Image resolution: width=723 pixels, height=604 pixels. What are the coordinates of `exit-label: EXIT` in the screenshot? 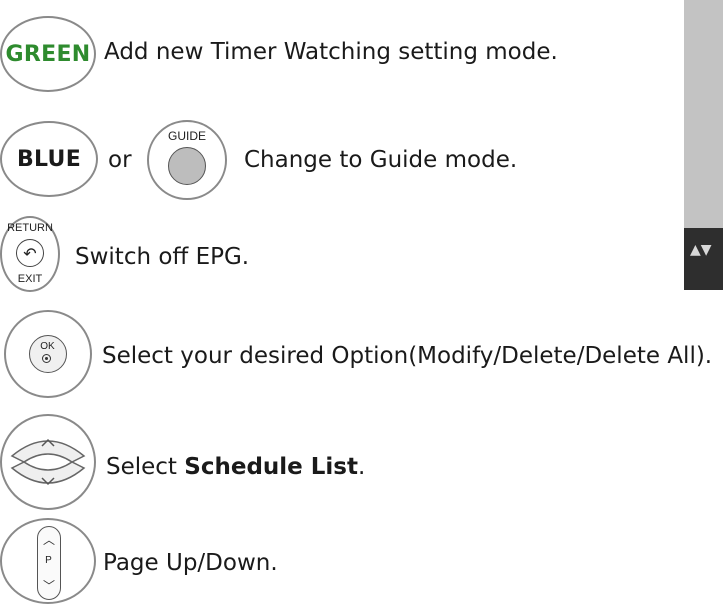 It's located at (30, 279).